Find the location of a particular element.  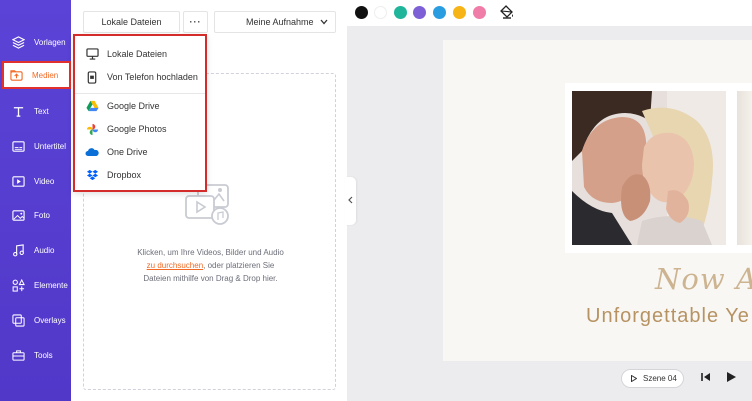

sidebar-item-video: Video is located at coordinates (37, 181).